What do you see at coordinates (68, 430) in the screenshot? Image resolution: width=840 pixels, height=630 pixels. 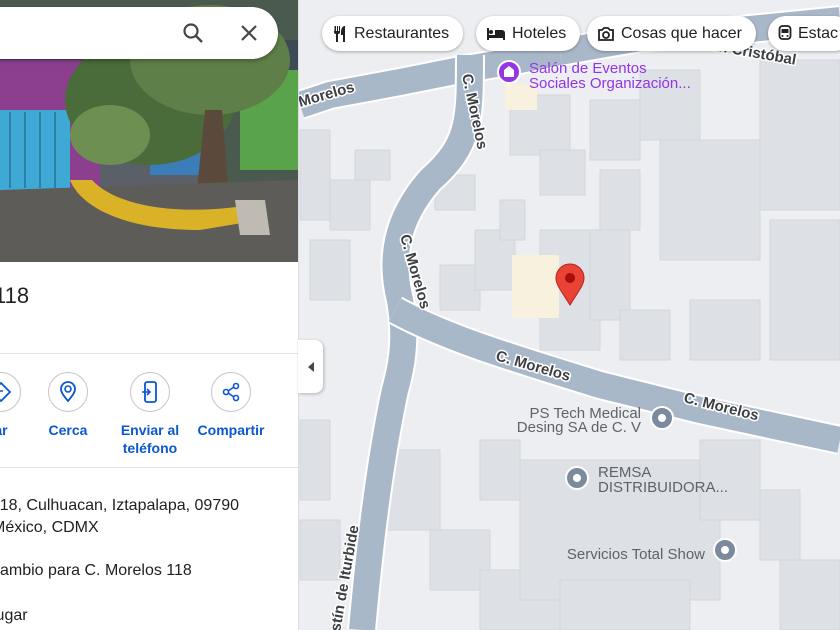 I see `action-label: Cerca` at bounding box center [68, 430].